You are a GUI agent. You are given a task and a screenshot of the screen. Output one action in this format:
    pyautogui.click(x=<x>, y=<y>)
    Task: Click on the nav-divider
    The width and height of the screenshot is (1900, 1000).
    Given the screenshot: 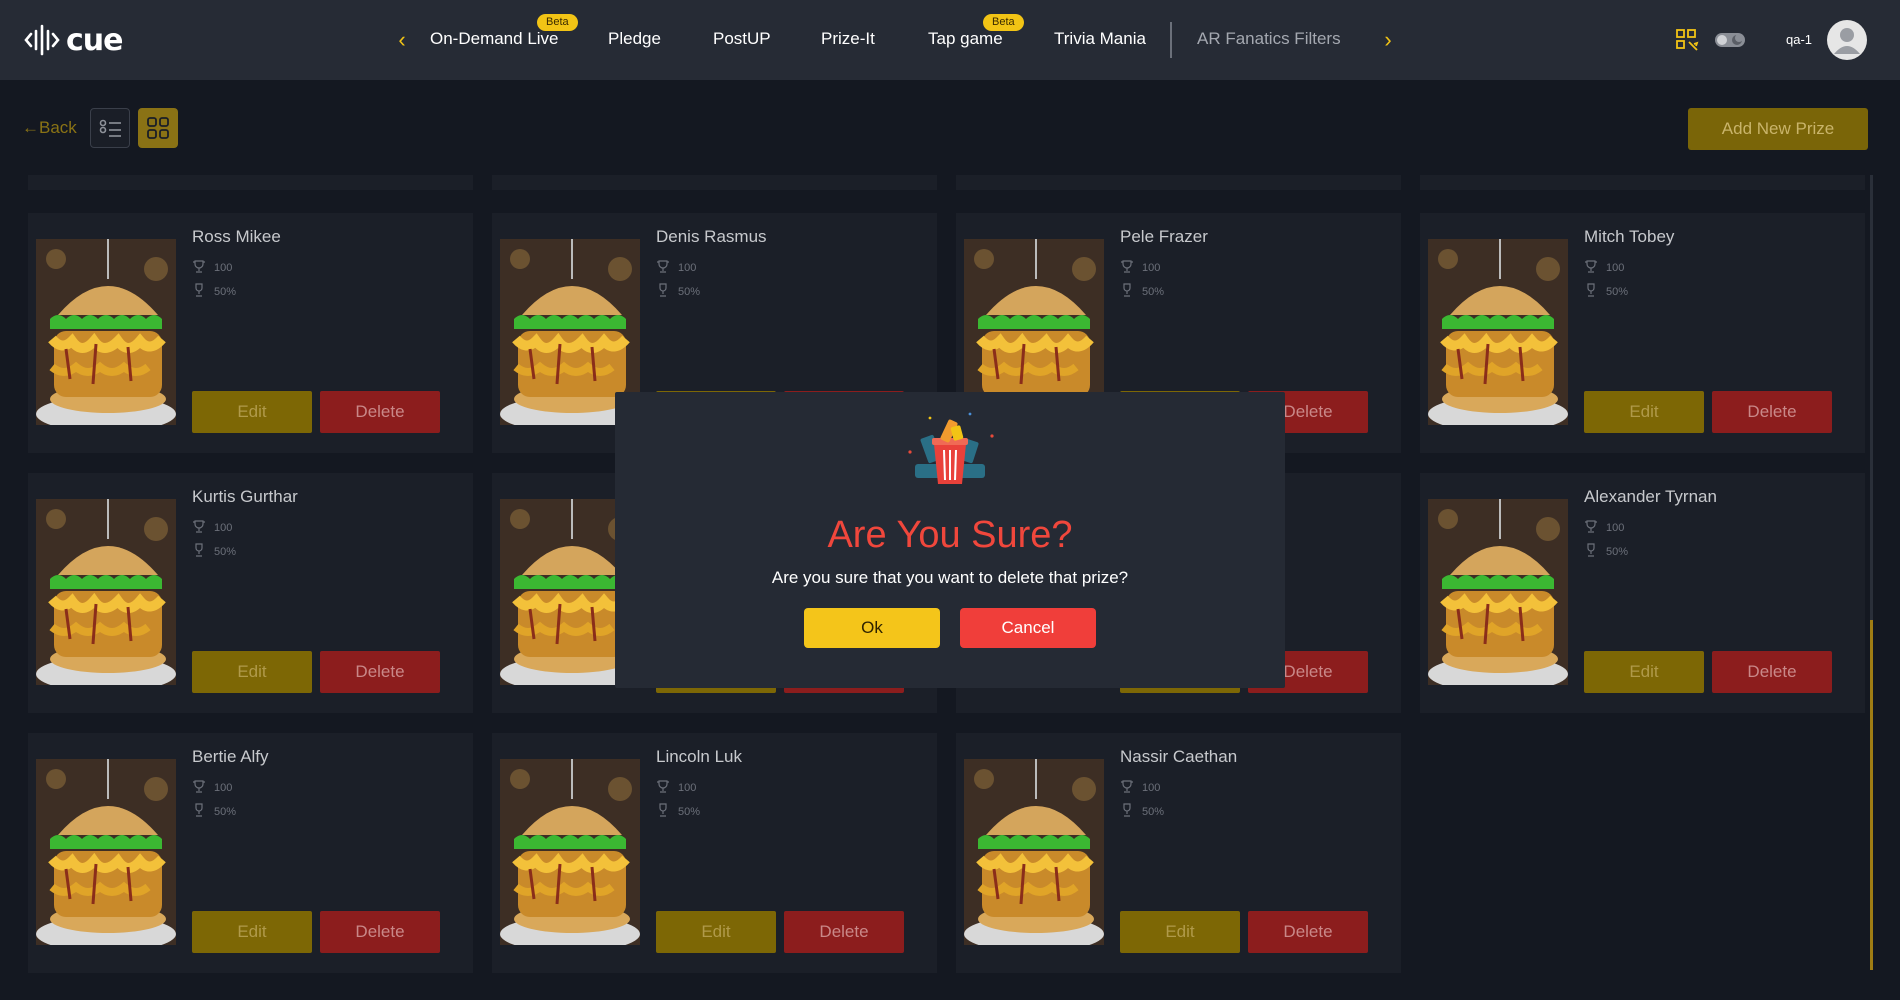 What is the action you would take?
    pyautogui.click(x=1171, y=40)
    